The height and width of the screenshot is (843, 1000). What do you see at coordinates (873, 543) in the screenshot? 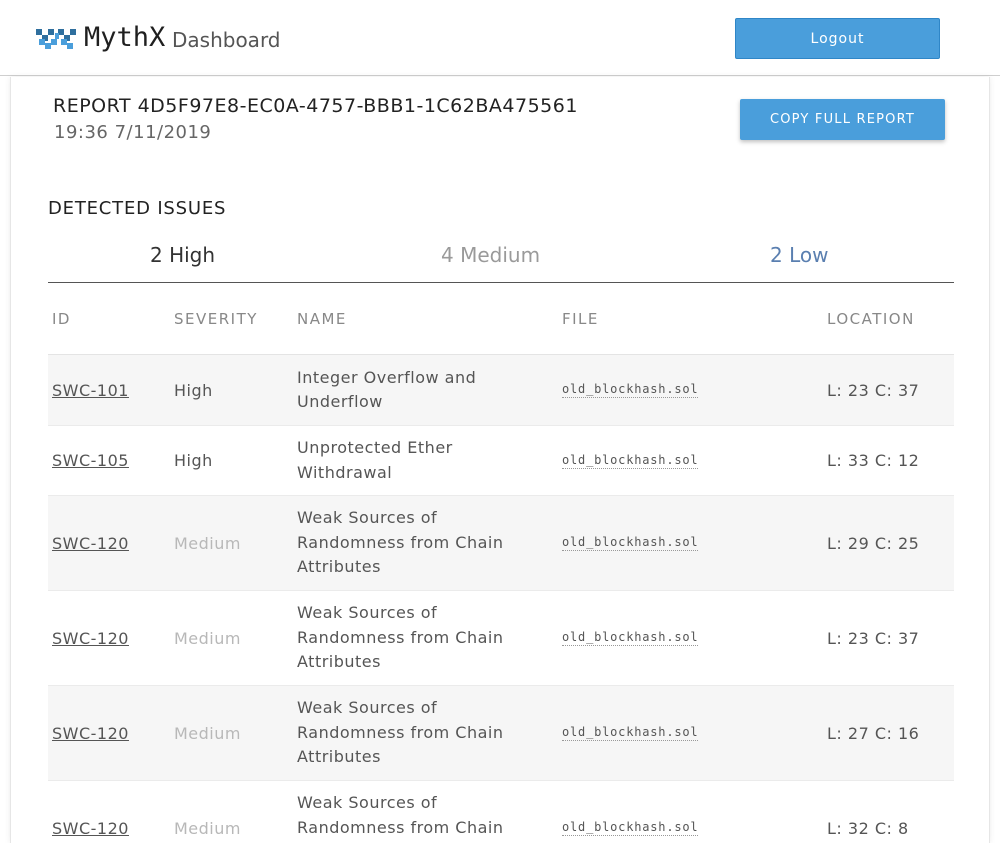
I see `location-cell: L: 29 C: 25` at bounding box center [873, 543].